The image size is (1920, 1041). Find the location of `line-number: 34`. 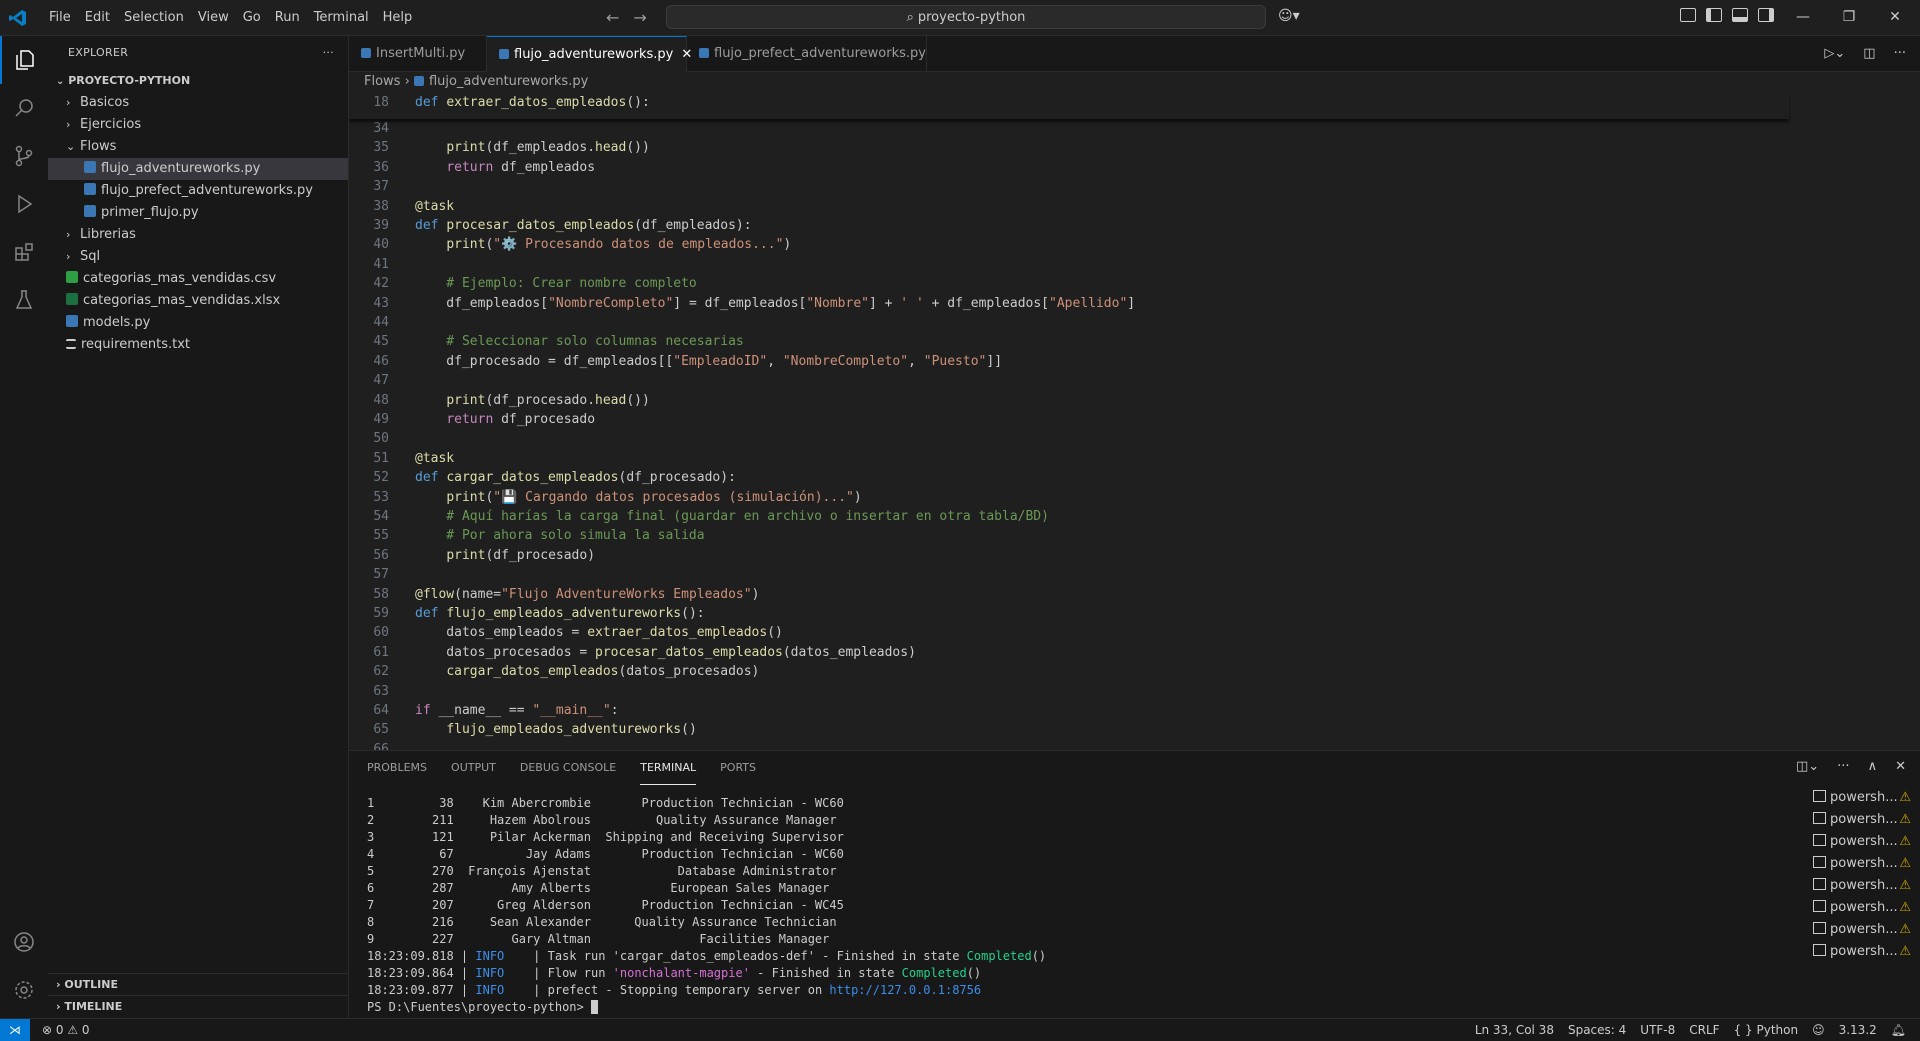

line-number: 34 is located at coordinates (381, 128).